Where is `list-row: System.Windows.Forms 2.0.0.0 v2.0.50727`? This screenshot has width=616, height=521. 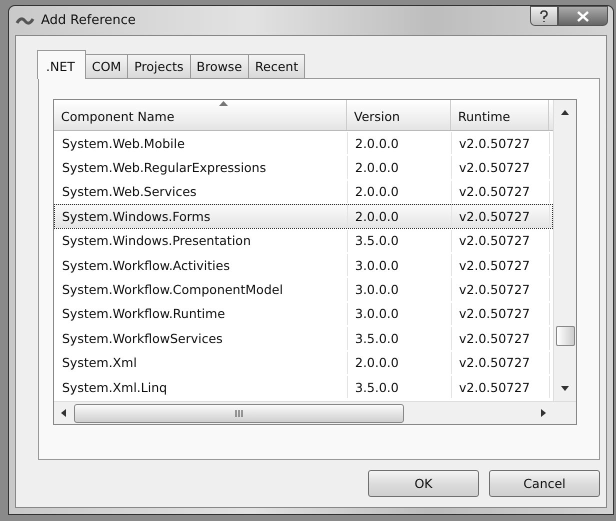 list-row: System.Windows.Forms 2.0.0.0 v2.0.50727 is located at coordinates (303, 216).